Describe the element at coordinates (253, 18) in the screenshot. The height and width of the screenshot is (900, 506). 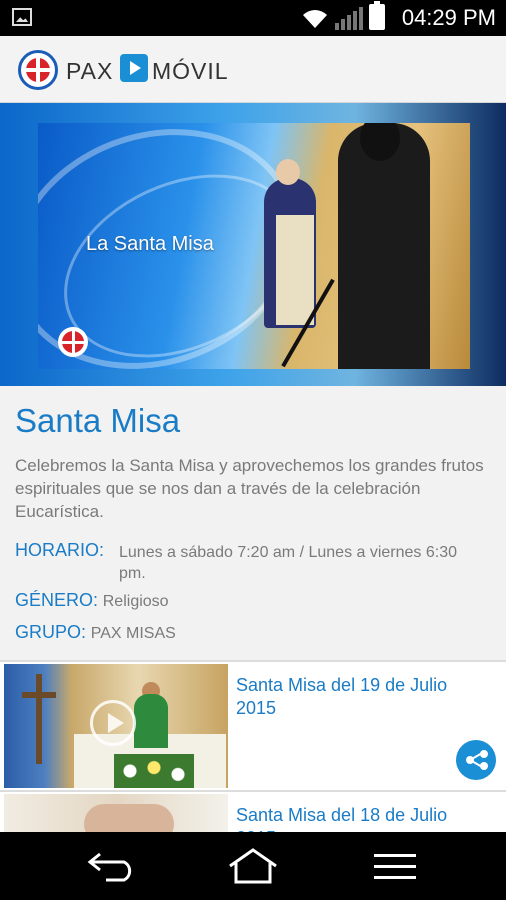
I see `status-bar: 04:29 PM` at that location.